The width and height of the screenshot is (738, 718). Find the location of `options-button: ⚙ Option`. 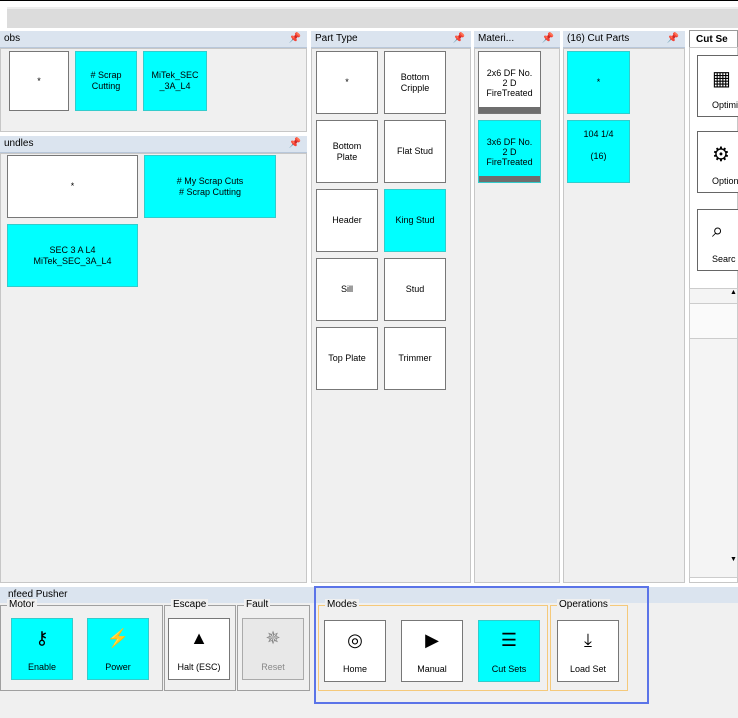

options-button: ⚙ Option is located at coordinates (717, 162).